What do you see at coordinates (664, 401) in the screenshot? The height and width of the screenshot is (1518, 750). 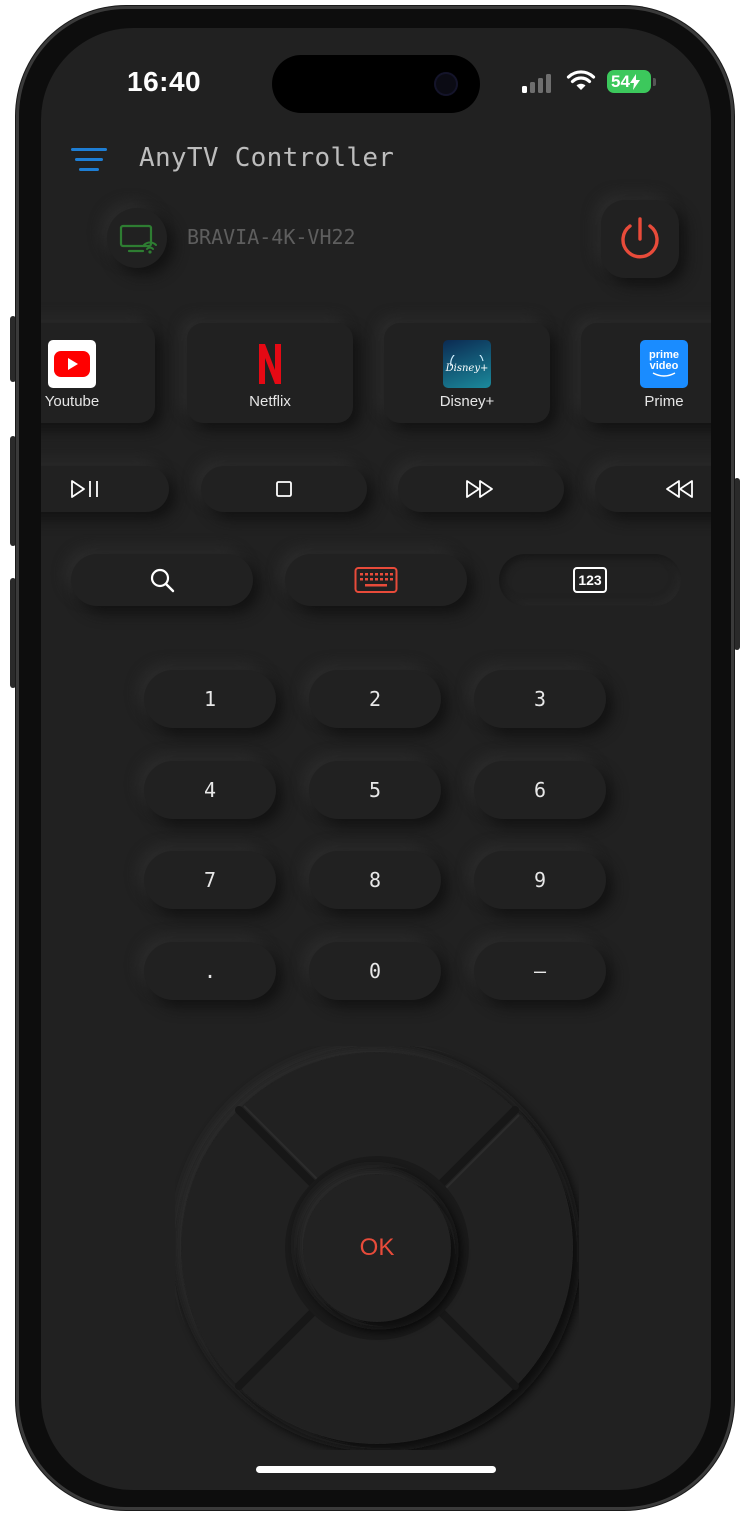 I see `app-label: Prime` at bounding box center [664, 401].